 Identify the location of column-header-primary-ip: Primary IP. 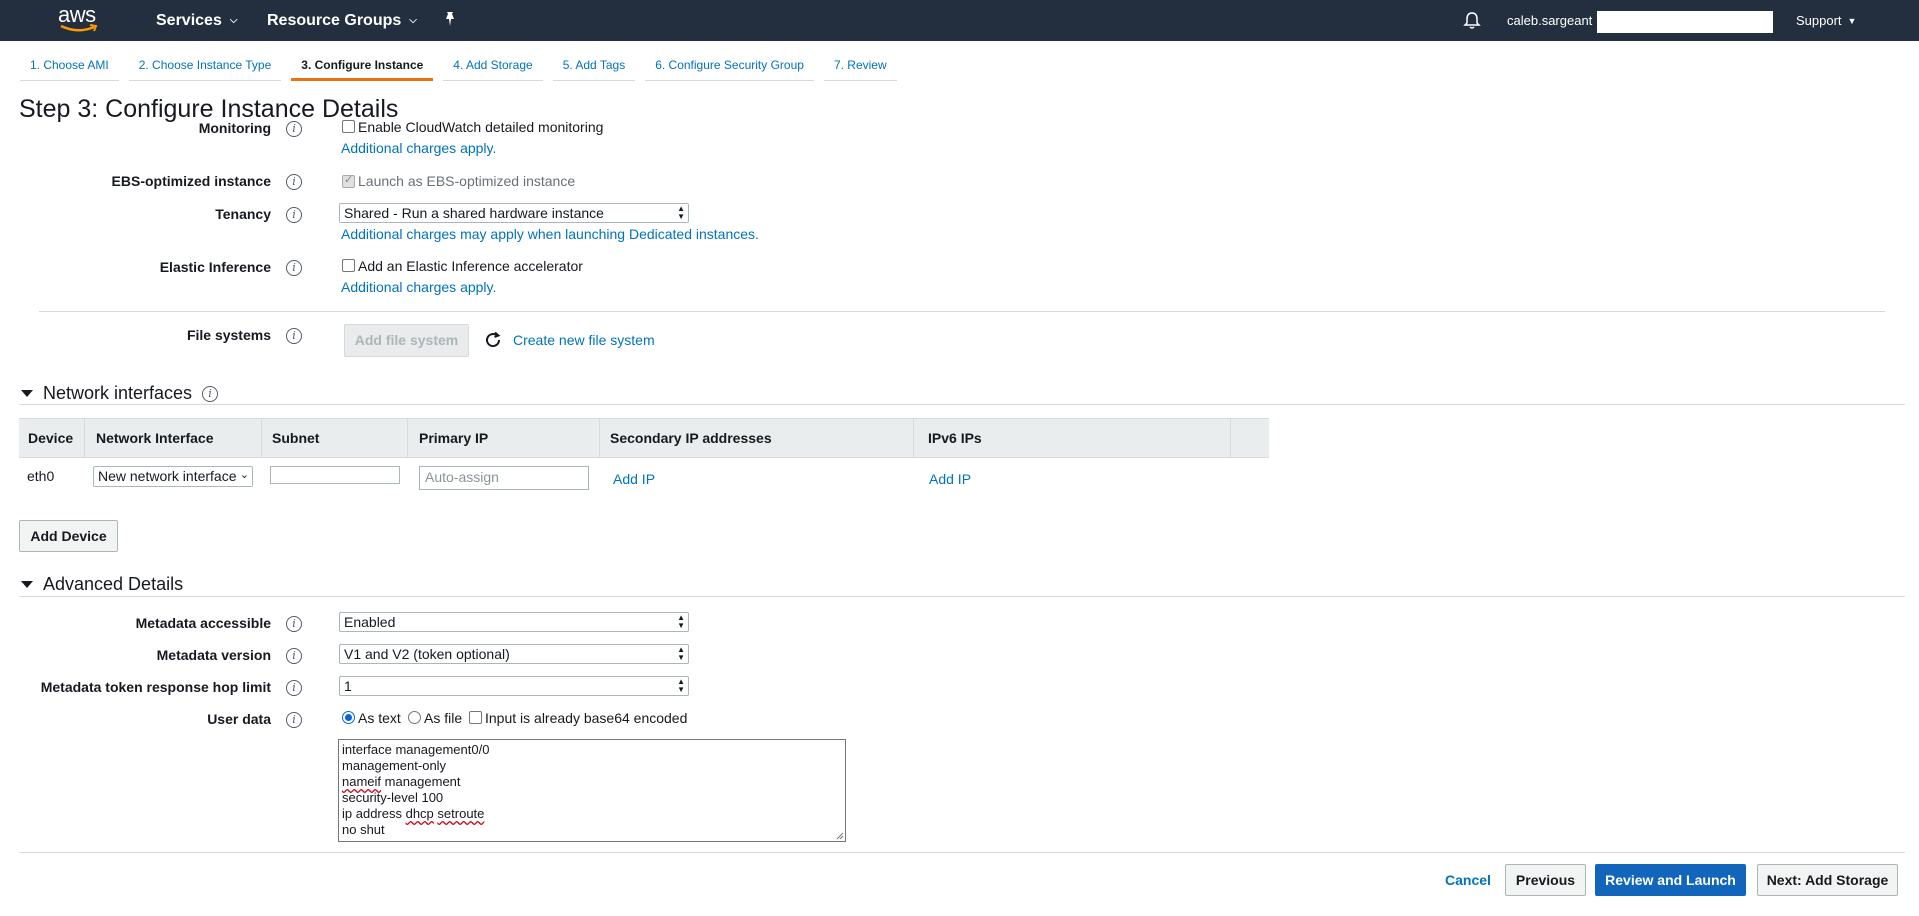
(454, 438).